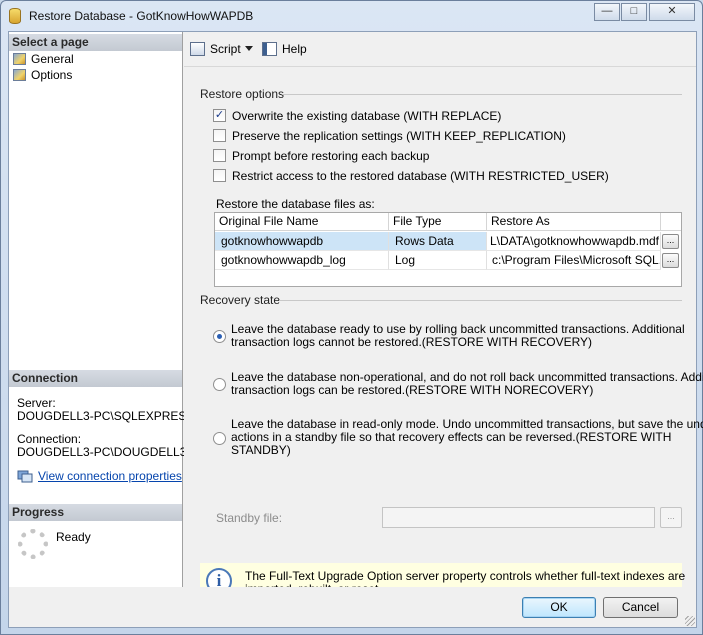 The image size is (703, 635). What do you see at coordinates (95, 42) in the screenshot?
I see `select-page-header: Select a page` at bounding box center [95, 42].